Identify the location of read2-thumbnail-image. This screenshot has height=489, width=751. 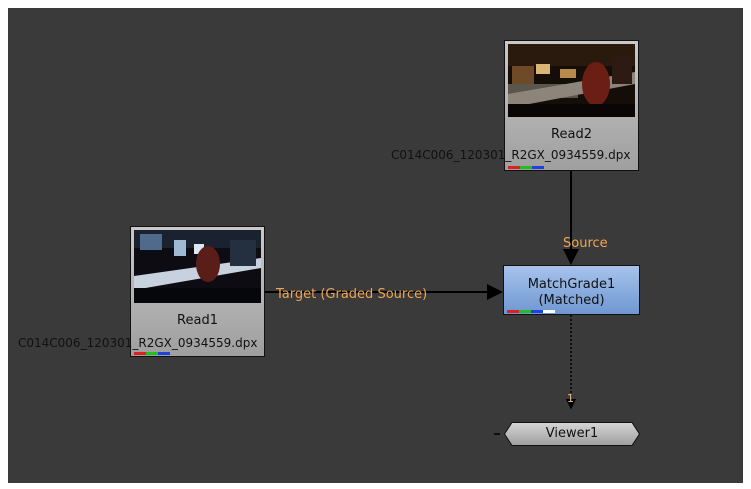
(571, 80).